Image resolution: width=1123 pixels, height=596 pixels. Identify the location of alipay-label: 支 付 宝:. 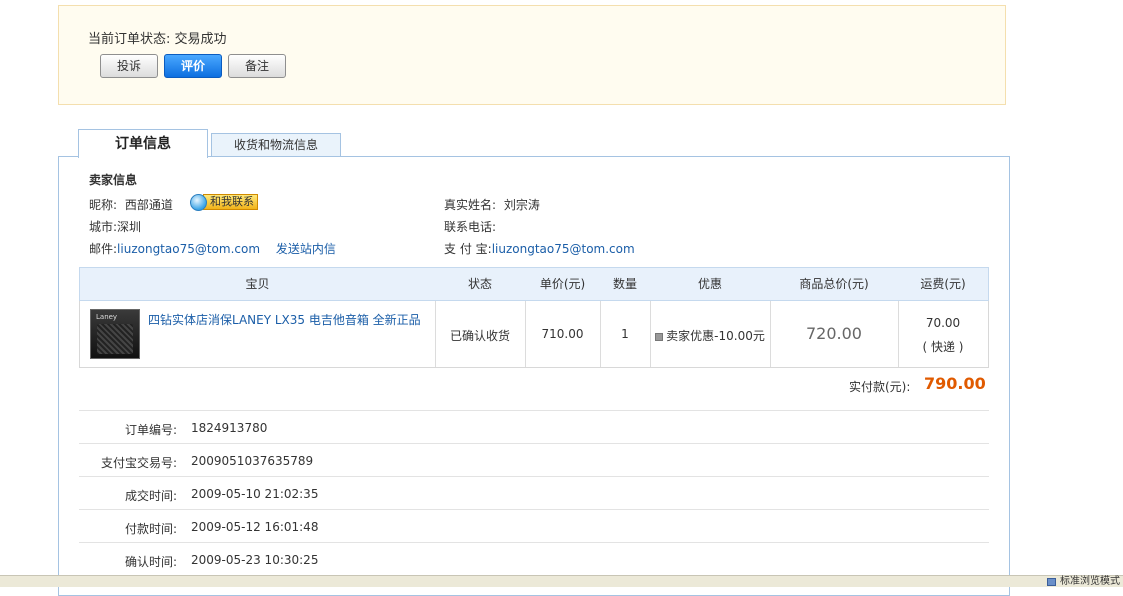
(468, 249).